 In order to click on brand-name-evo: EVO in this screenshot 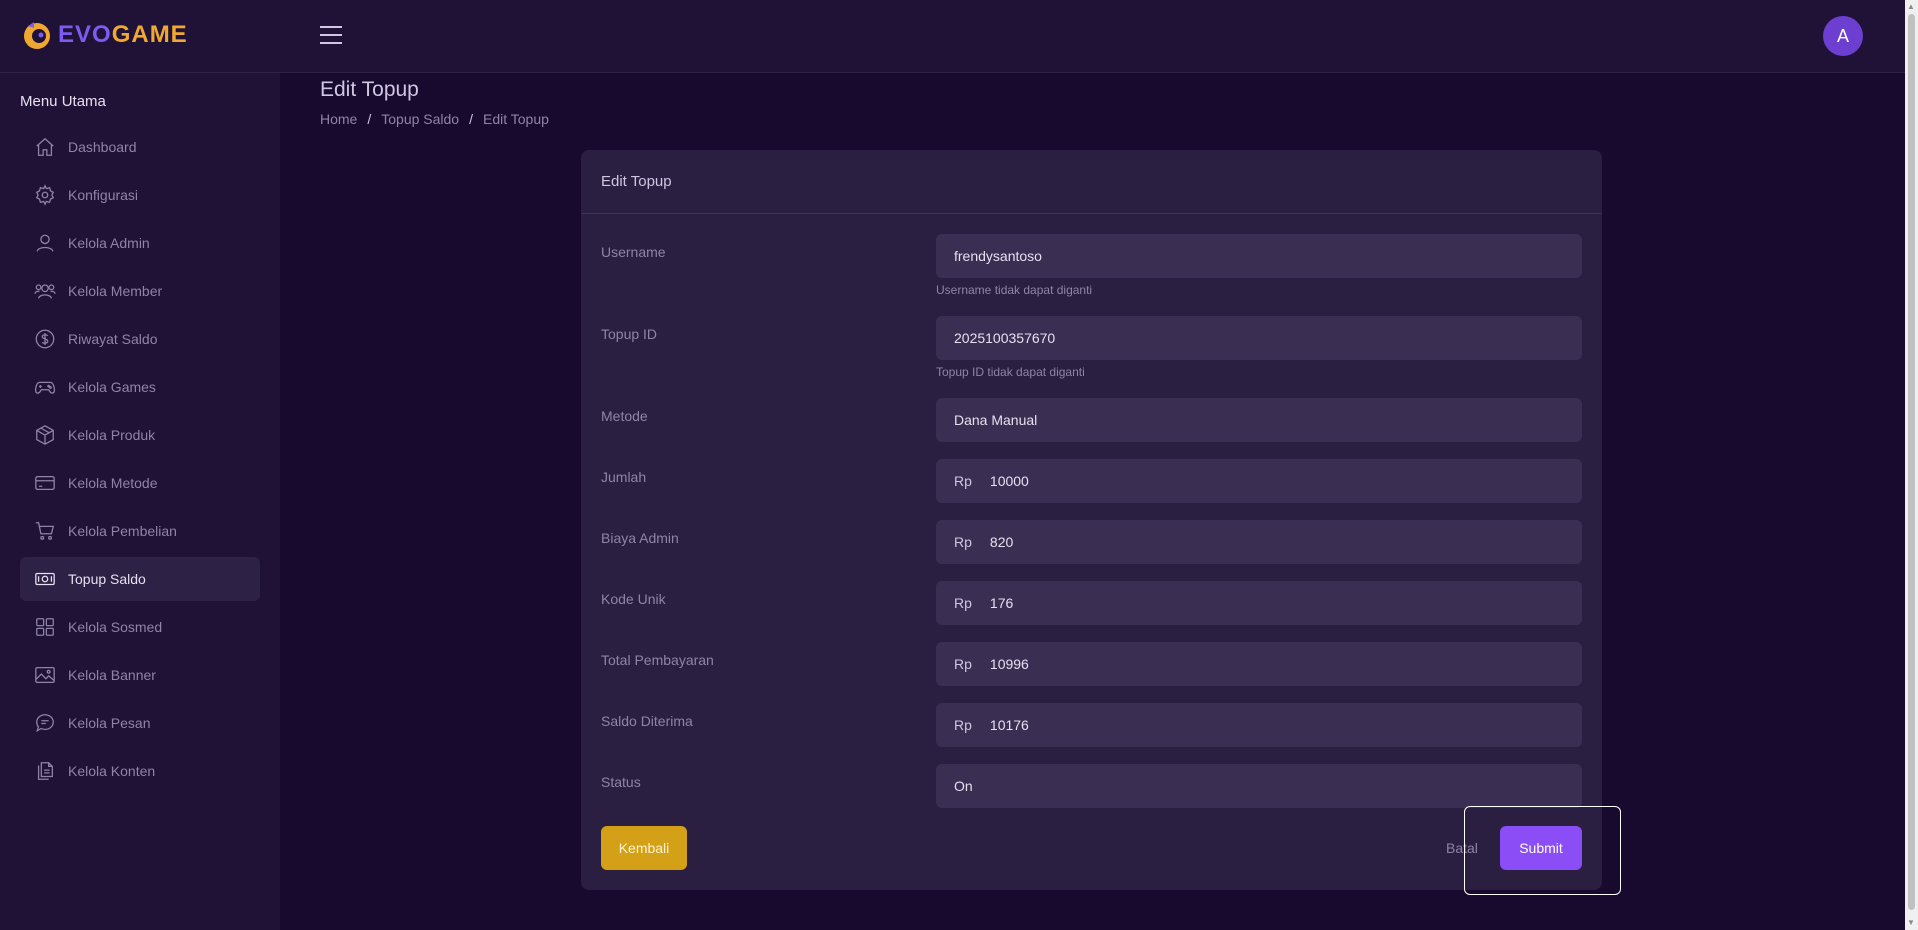, I will do `click(85, 34)`.